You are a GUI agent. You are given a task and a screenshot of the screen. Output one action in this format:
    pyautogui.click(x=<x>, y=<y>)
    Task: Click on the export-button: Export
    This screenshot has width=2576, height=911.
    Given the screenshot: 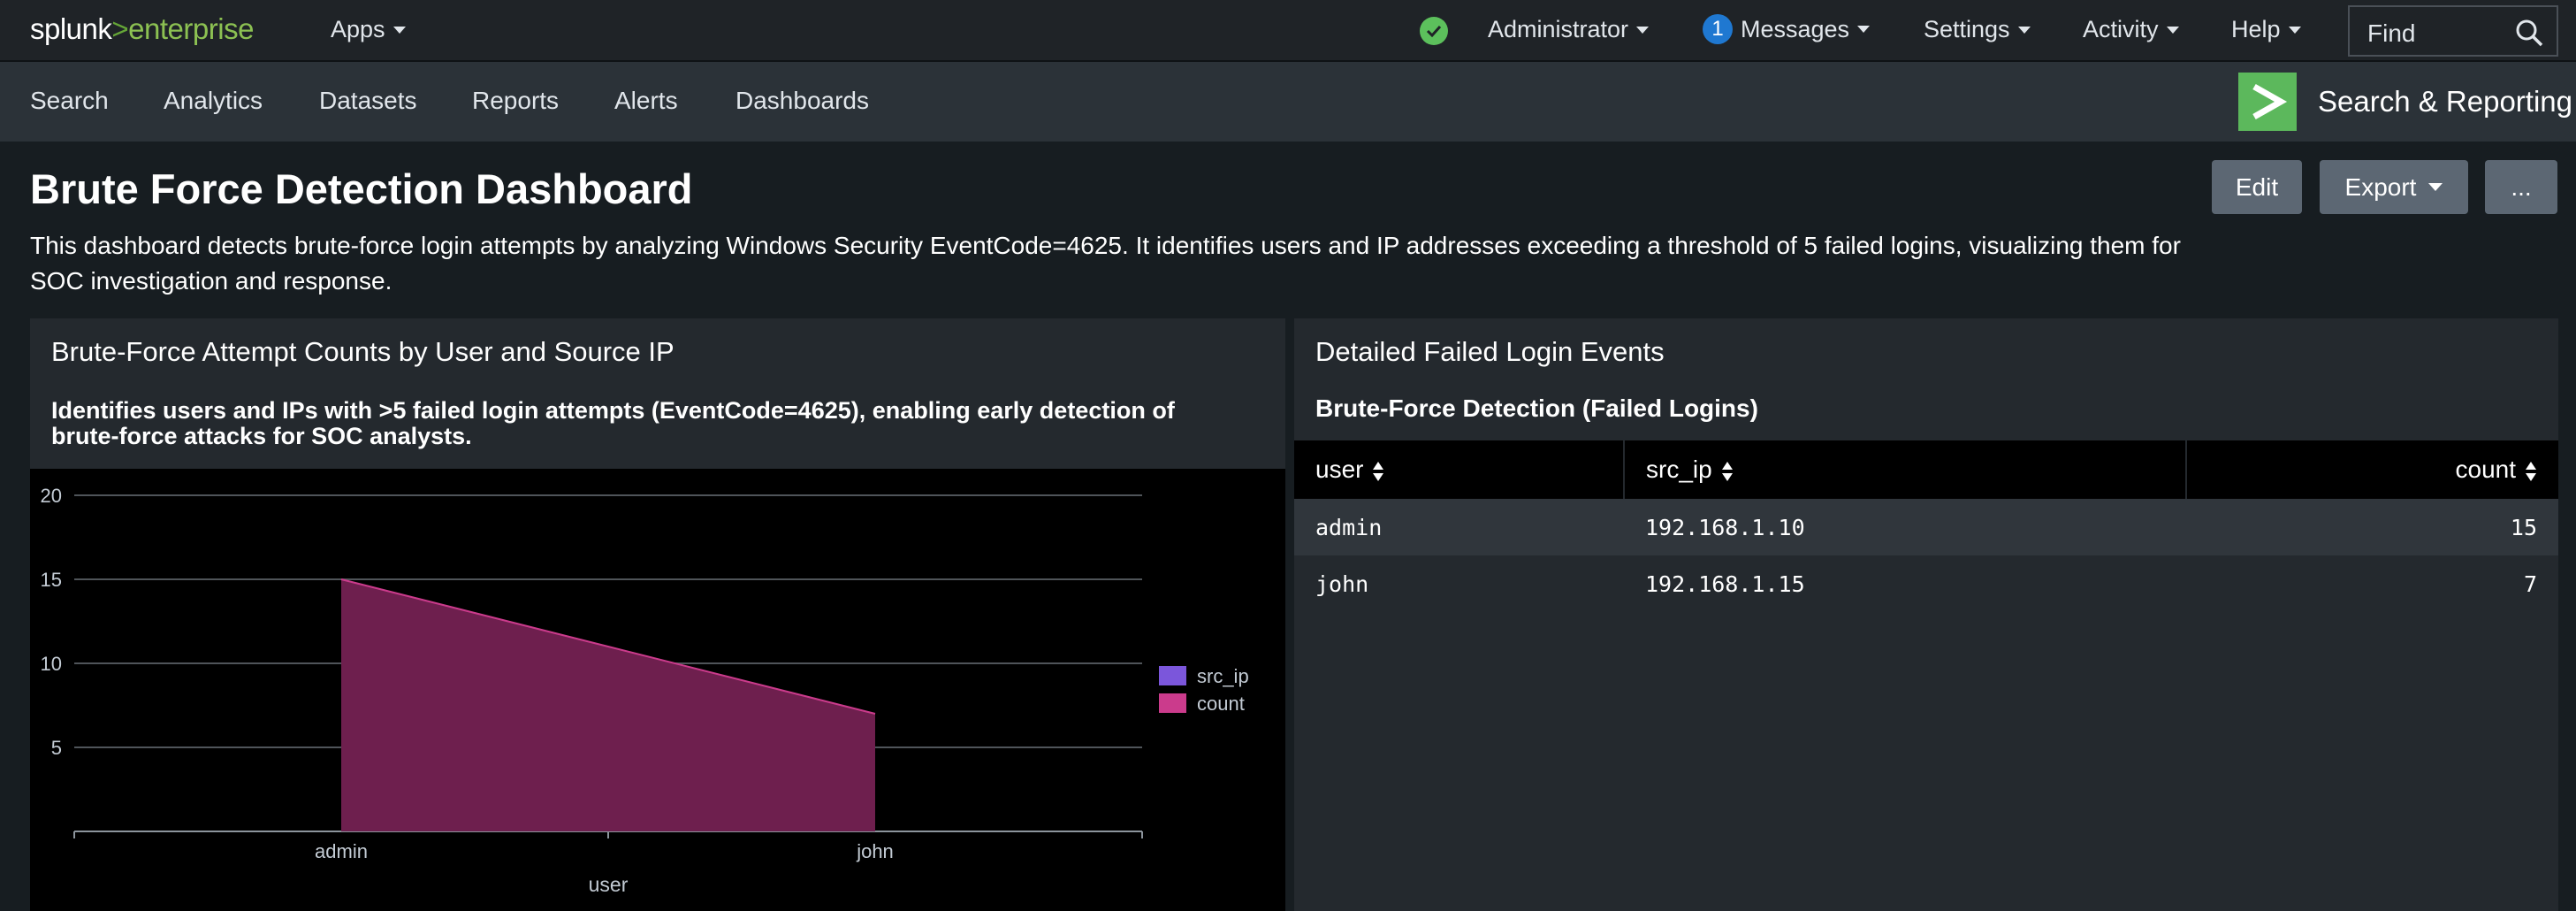 What is the action you would take?
    pyautogui.click(x=2394, y=187)
    